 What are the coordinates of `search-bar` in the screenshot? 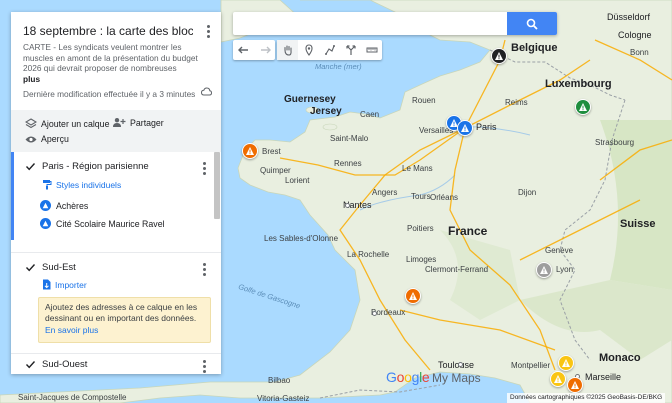 It's located at (395, 23).